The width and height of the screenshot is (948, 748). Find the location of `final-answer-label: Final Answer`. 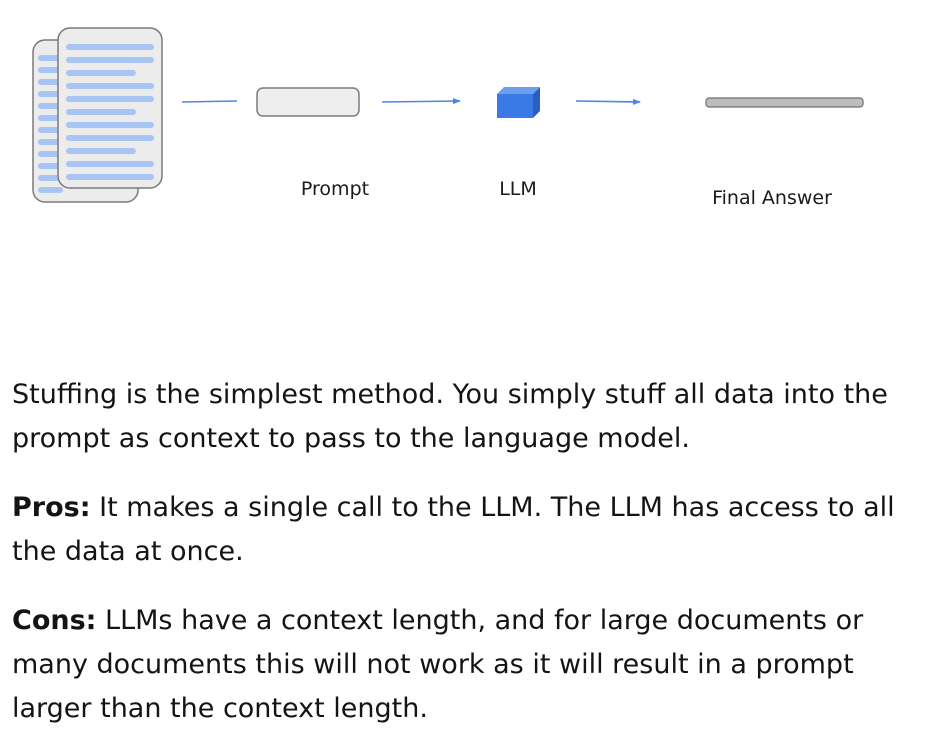

final-answer-label: Final Answer is located at coordinates (772, 198).